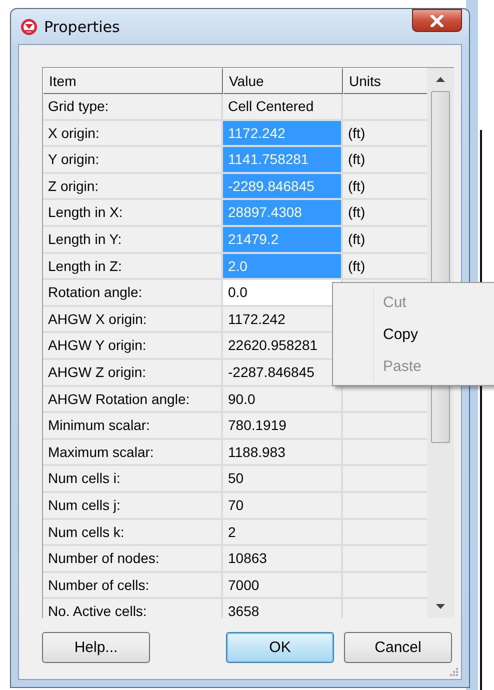  I want to click on property-name: AHGW Rotation angle:, so click(133, 399).